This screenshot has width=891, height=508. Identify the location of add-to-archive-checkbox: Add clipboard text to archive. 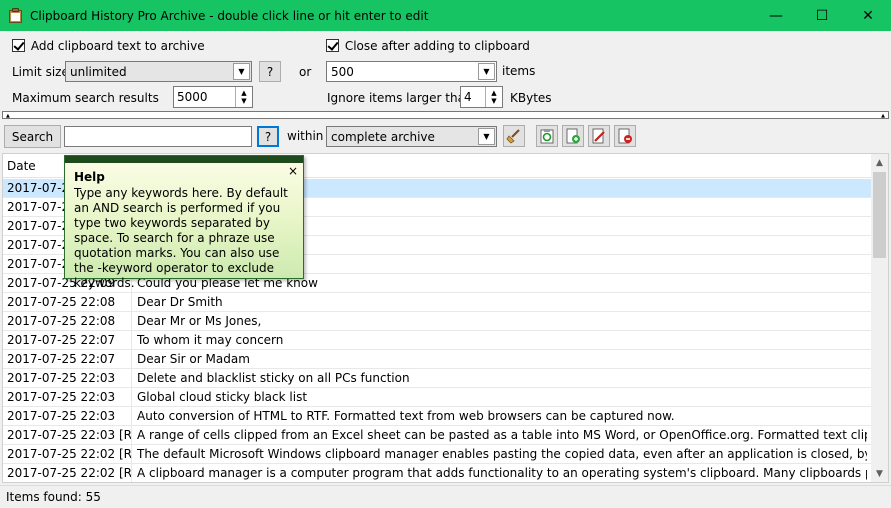
(108, 46).